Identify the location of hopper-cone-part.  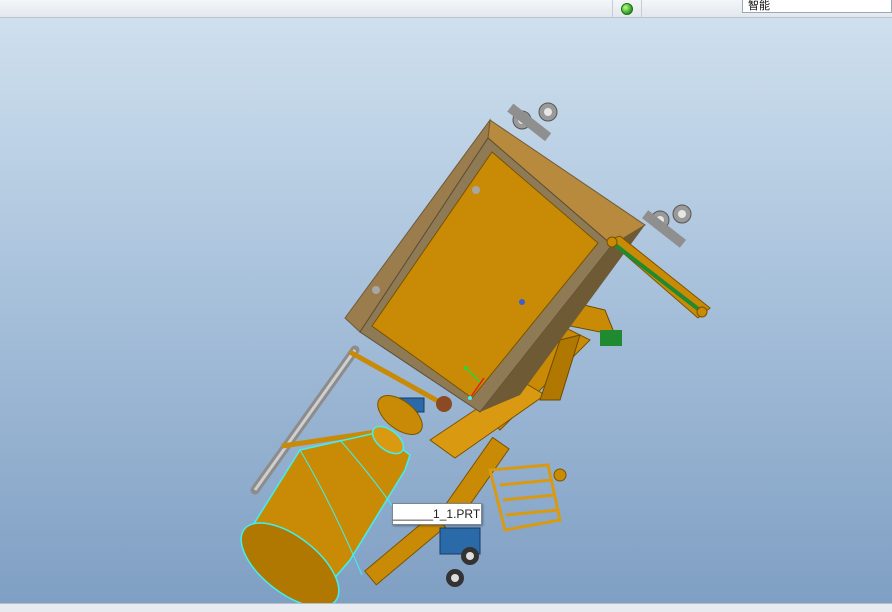
(328, 495).